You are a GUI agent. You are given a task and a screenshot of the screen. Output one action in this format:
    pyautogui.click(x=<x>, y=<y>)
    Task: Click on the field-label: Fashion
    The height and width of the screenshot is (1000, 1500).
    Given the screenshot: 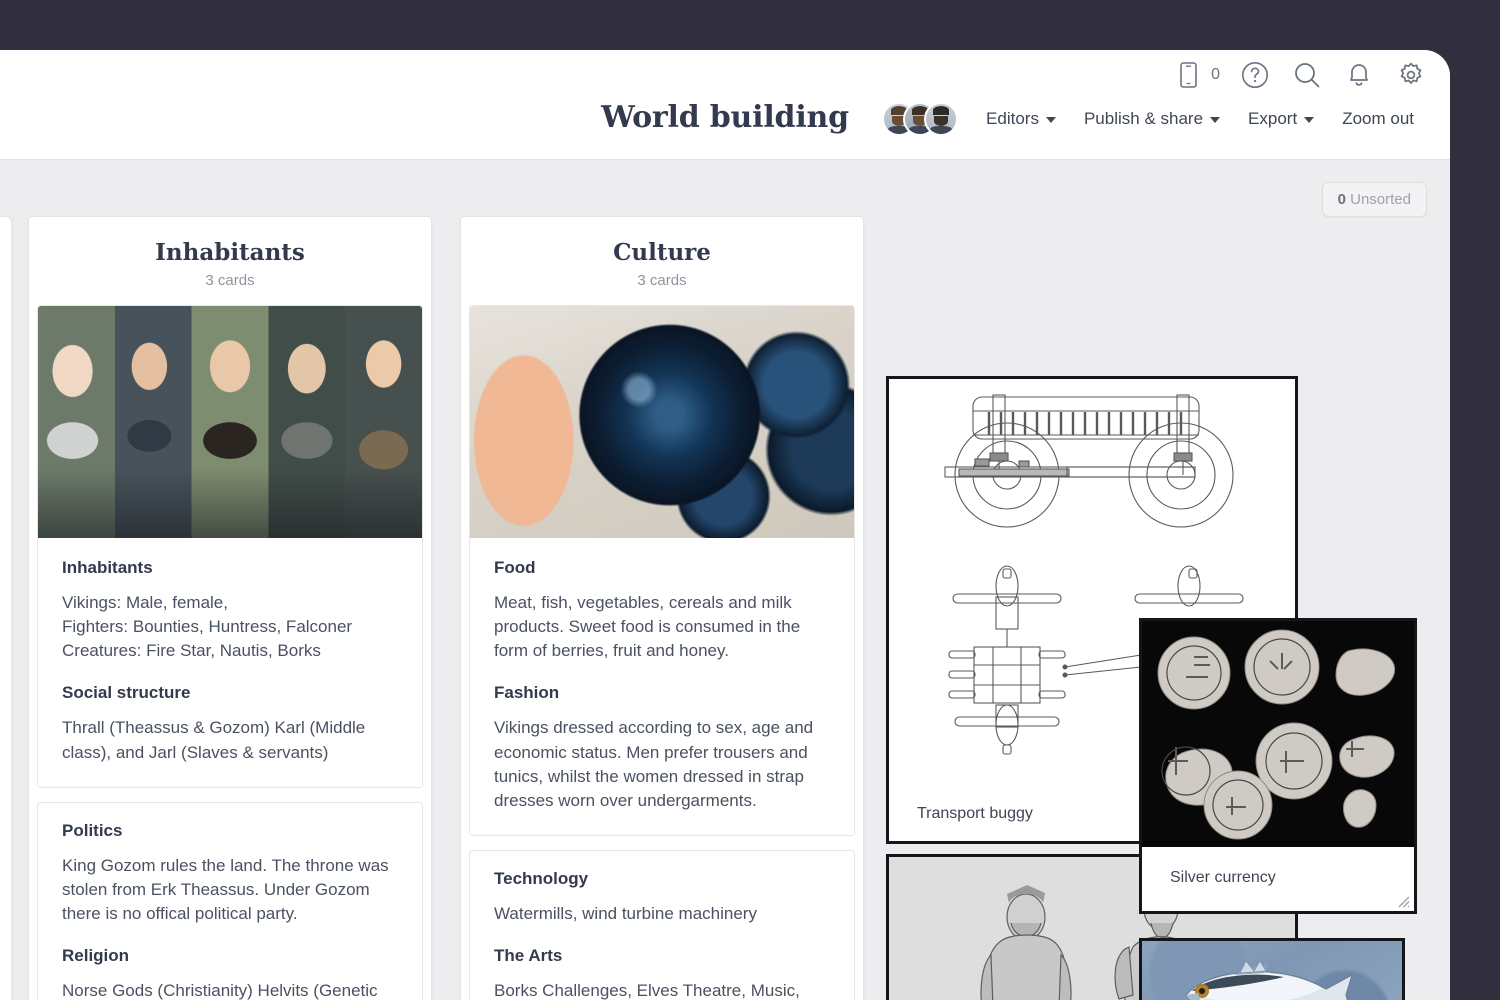 What is the action you would take?
    pyautogui.click(x=527, y=693)
    